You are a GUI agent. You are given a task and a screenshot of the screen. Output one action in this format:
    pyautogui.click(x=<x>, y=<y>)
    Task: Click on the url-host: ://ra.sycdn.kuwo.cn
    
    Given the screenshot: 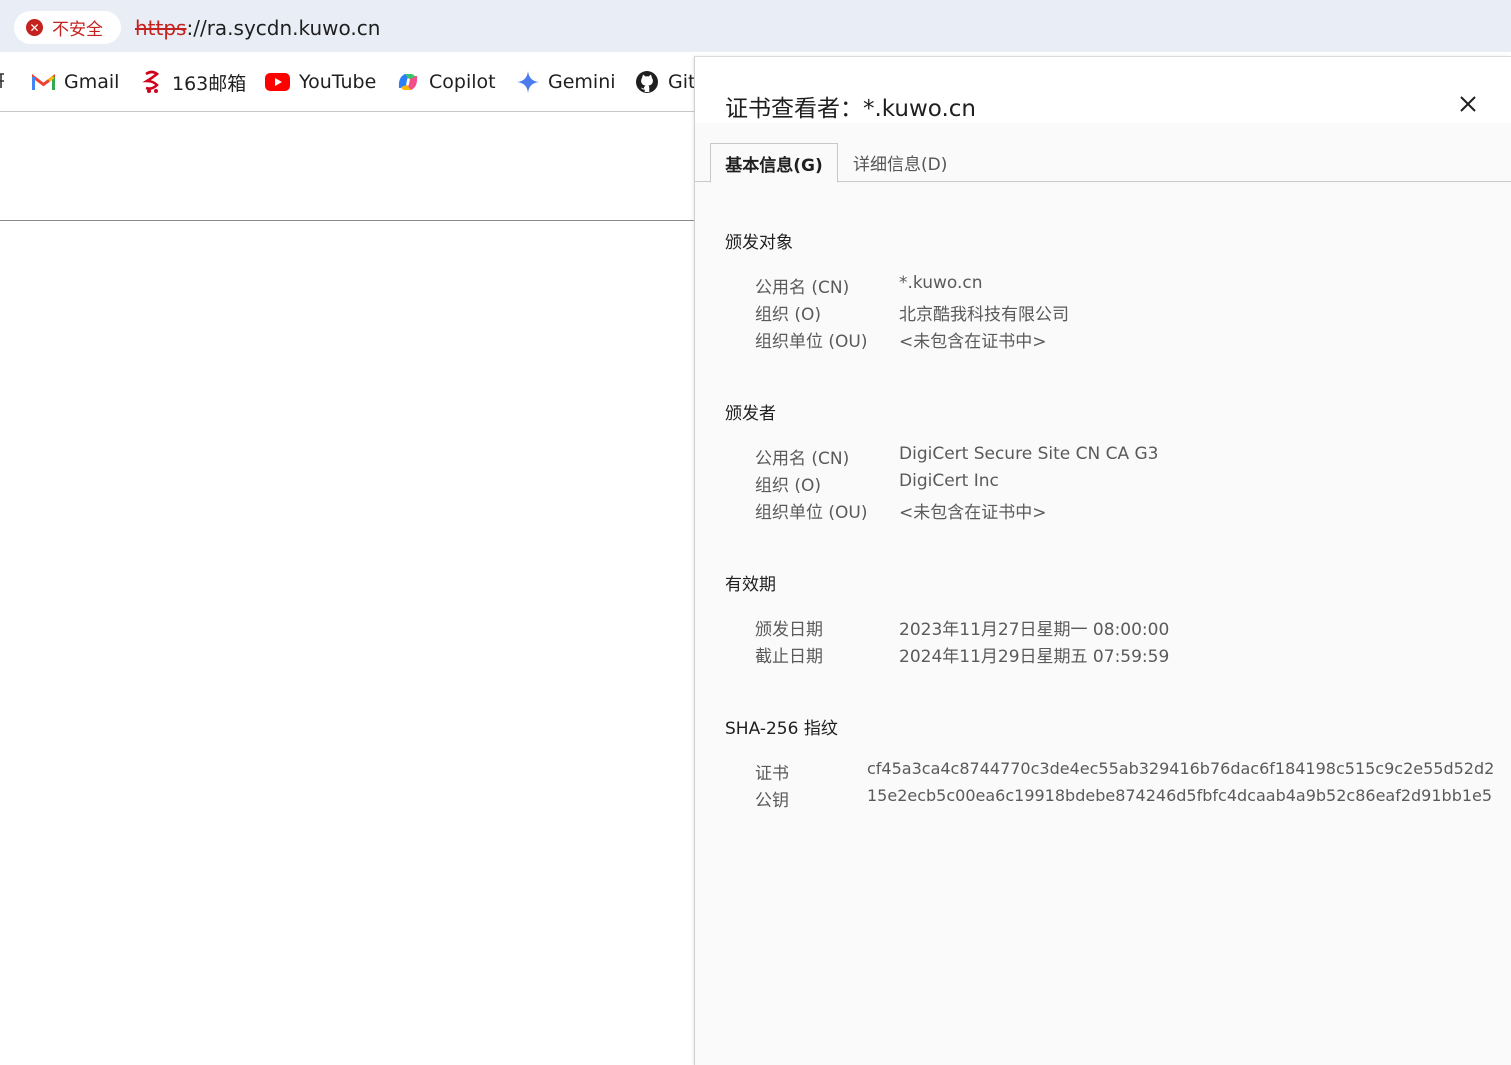 What is the action you would take?
    pyautogui.click(x=283, y=28)
    